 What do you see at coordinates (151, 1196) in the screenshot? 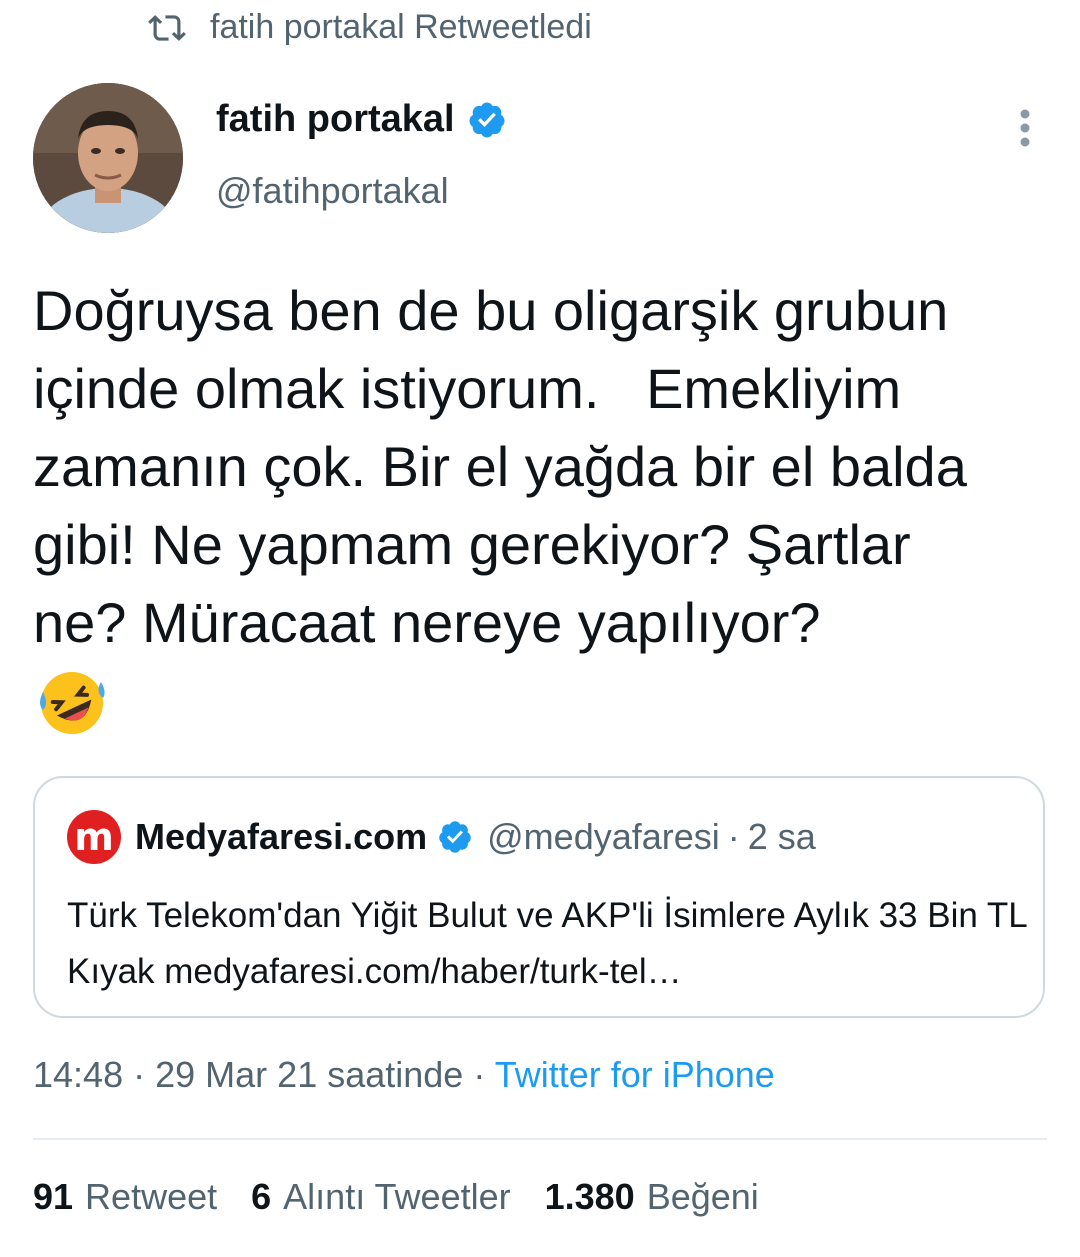
I see `retweets-label: Retweet` at bounding box center [151, 1196].